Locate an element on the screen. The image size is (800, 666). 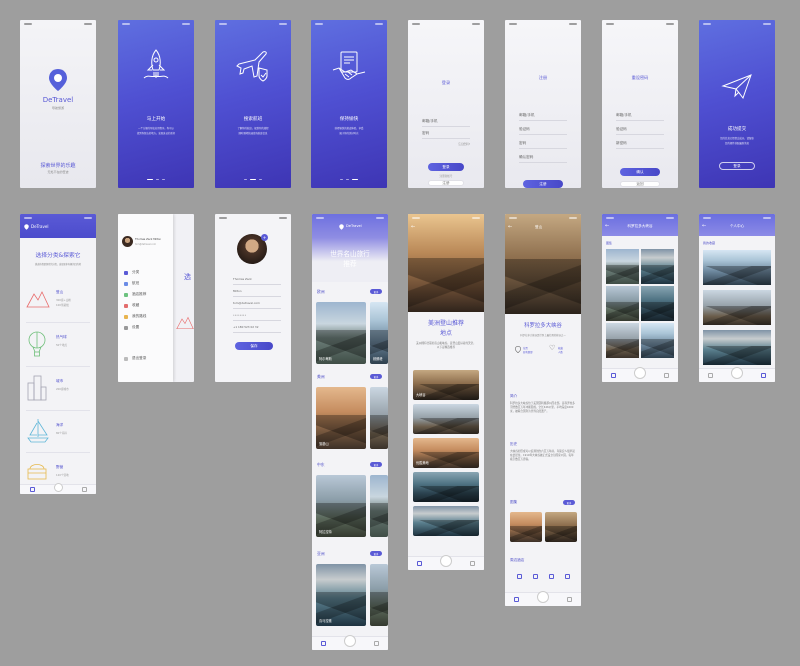
drawer-item-route: 我的路线 is located at coordinates (135, 316).